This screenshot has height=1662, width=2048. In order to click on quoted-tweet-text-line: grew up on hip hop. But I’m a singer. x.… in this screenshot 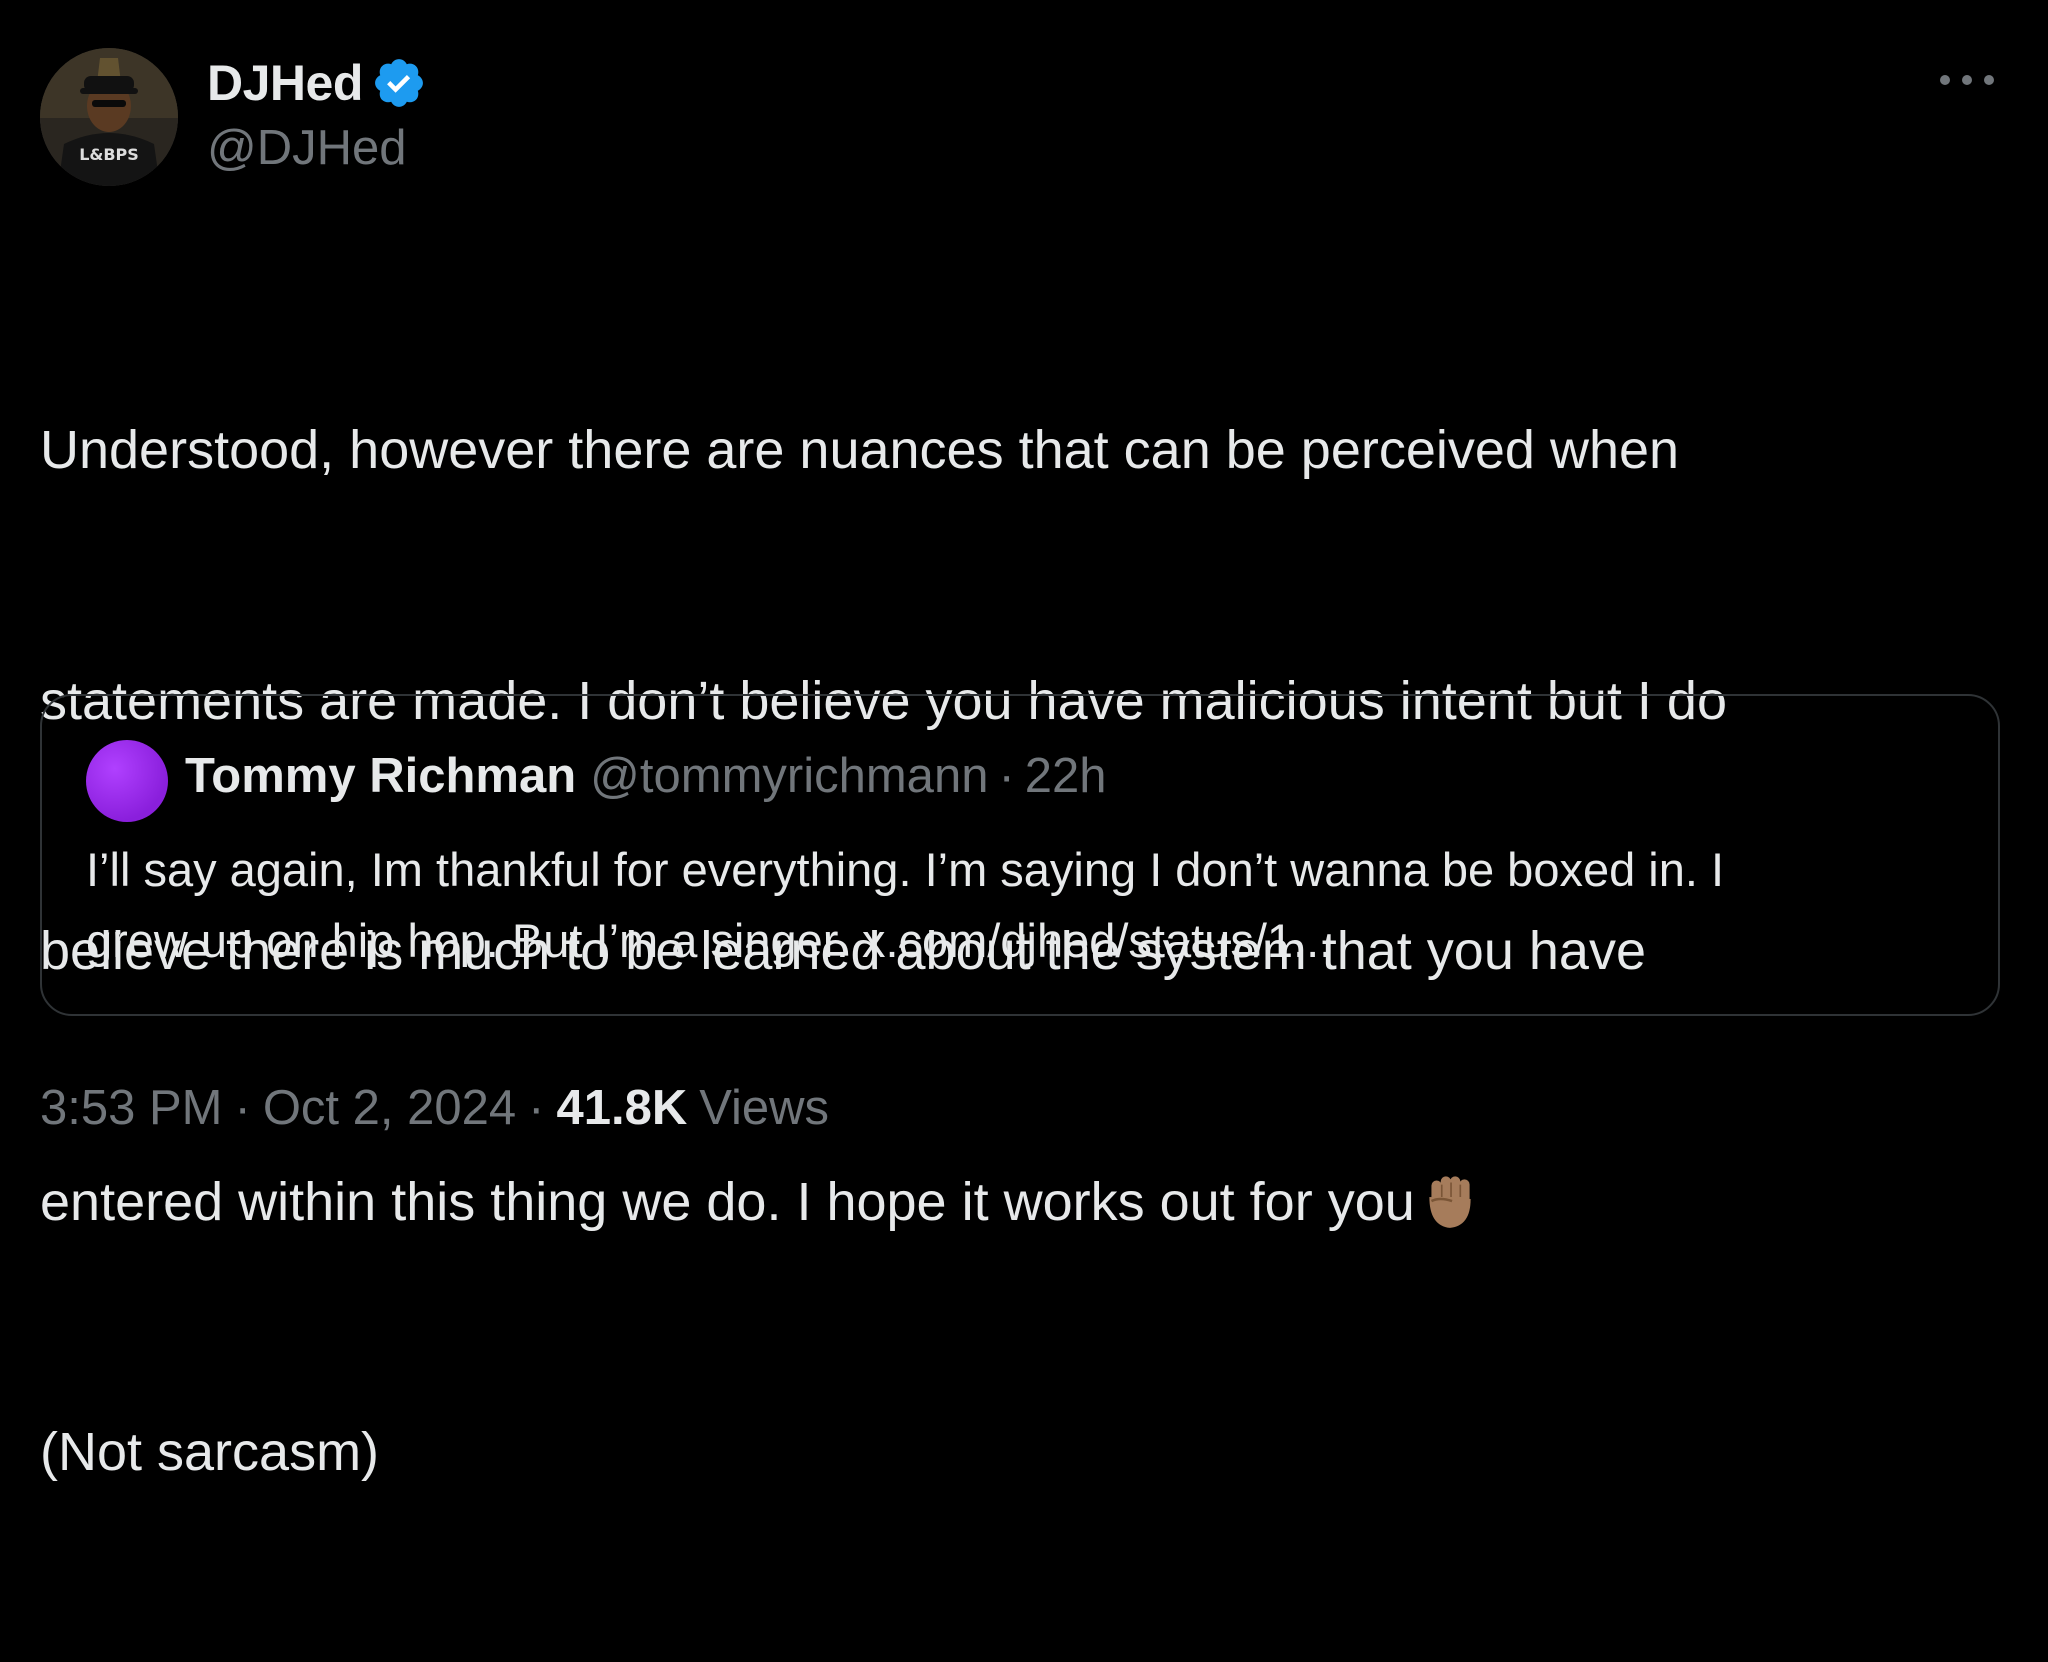, I will do `click(709, 940)`.